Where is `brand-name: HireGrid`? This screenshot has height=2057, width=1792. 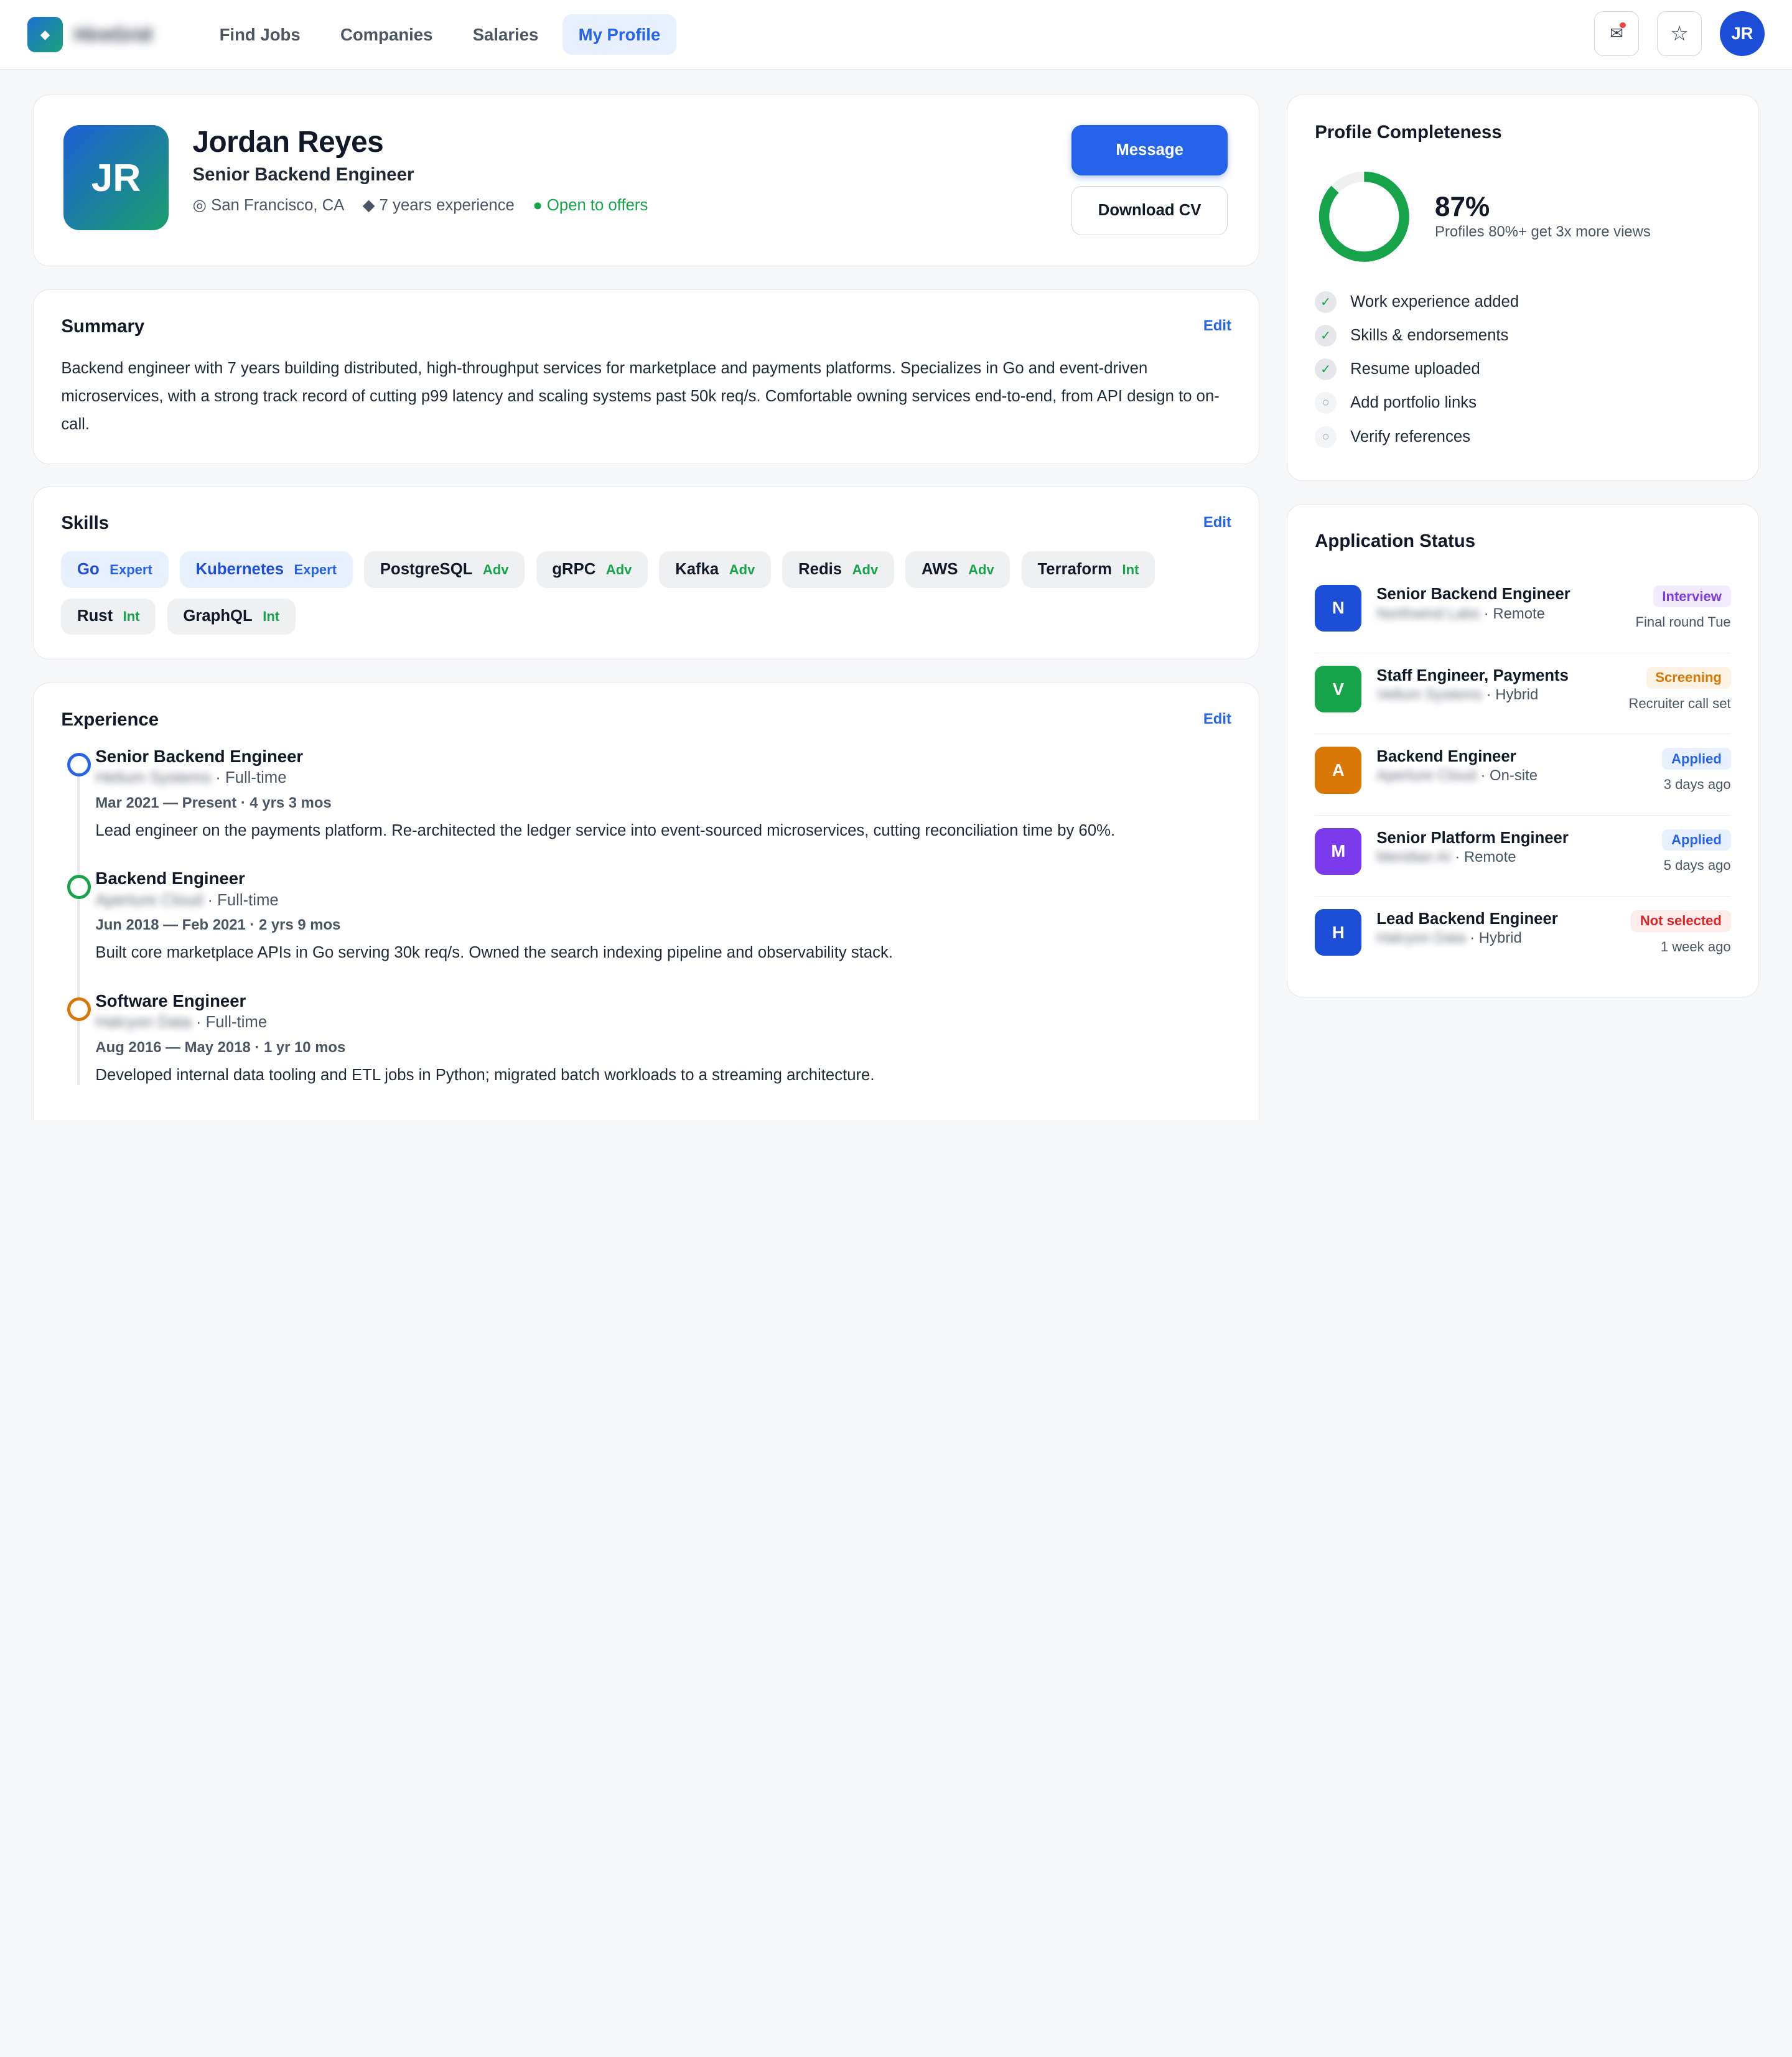 brand-name: HireGrid is located at coordinates (120, 35).